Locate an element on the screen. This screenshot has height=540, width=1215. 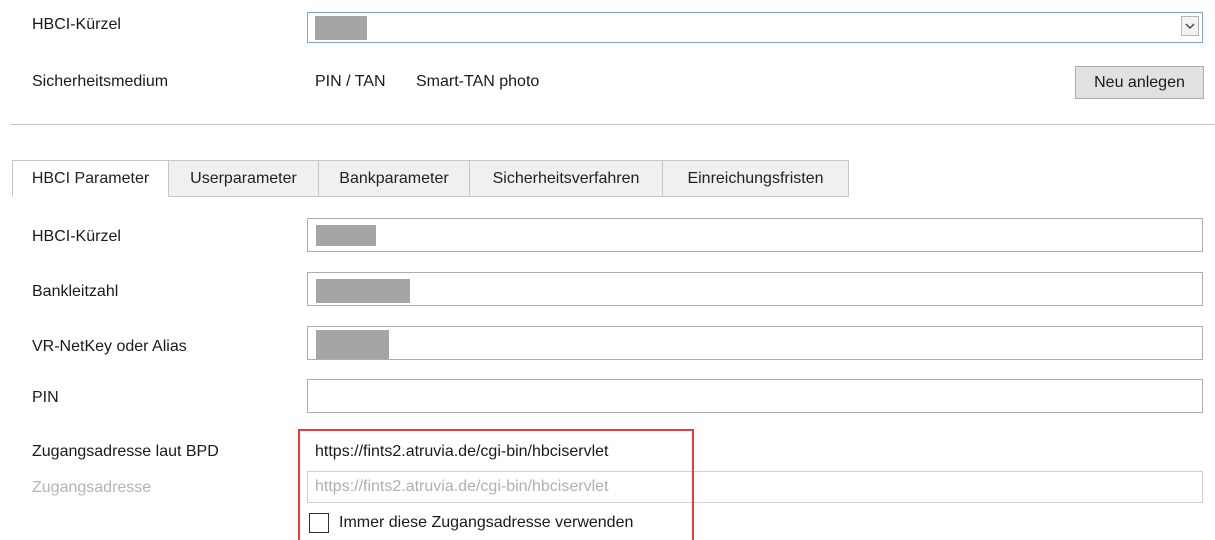
netkey-label: VR-NetKey oder Alias is located at coordinates (109, 346).